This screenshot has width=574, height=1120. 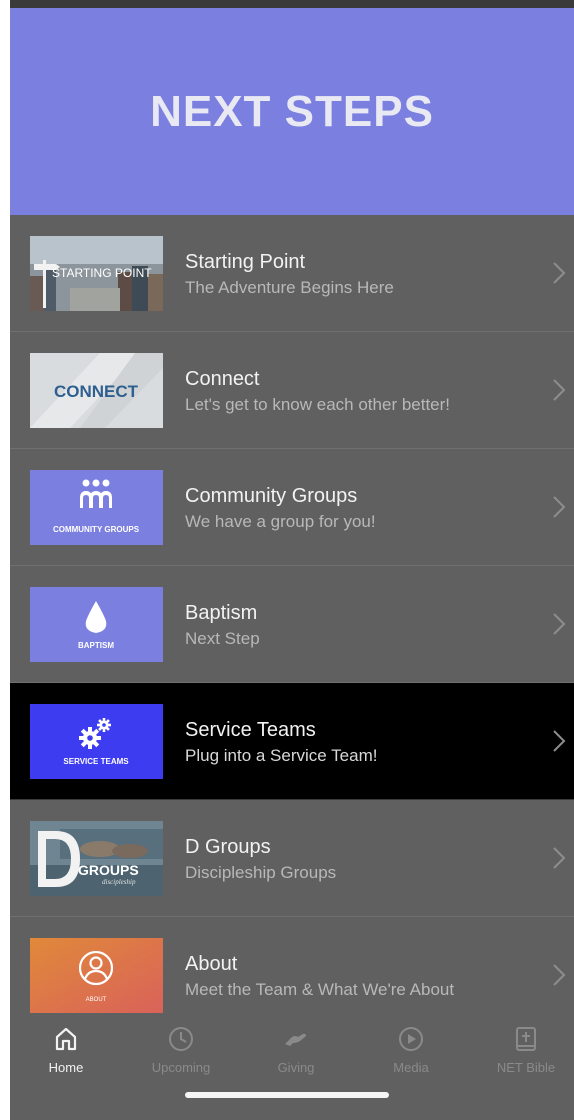 What do you see at coordinates (221, 613) in the screenshot?
I see `list-item-title: Baptism` at bounding box center [221, 613].